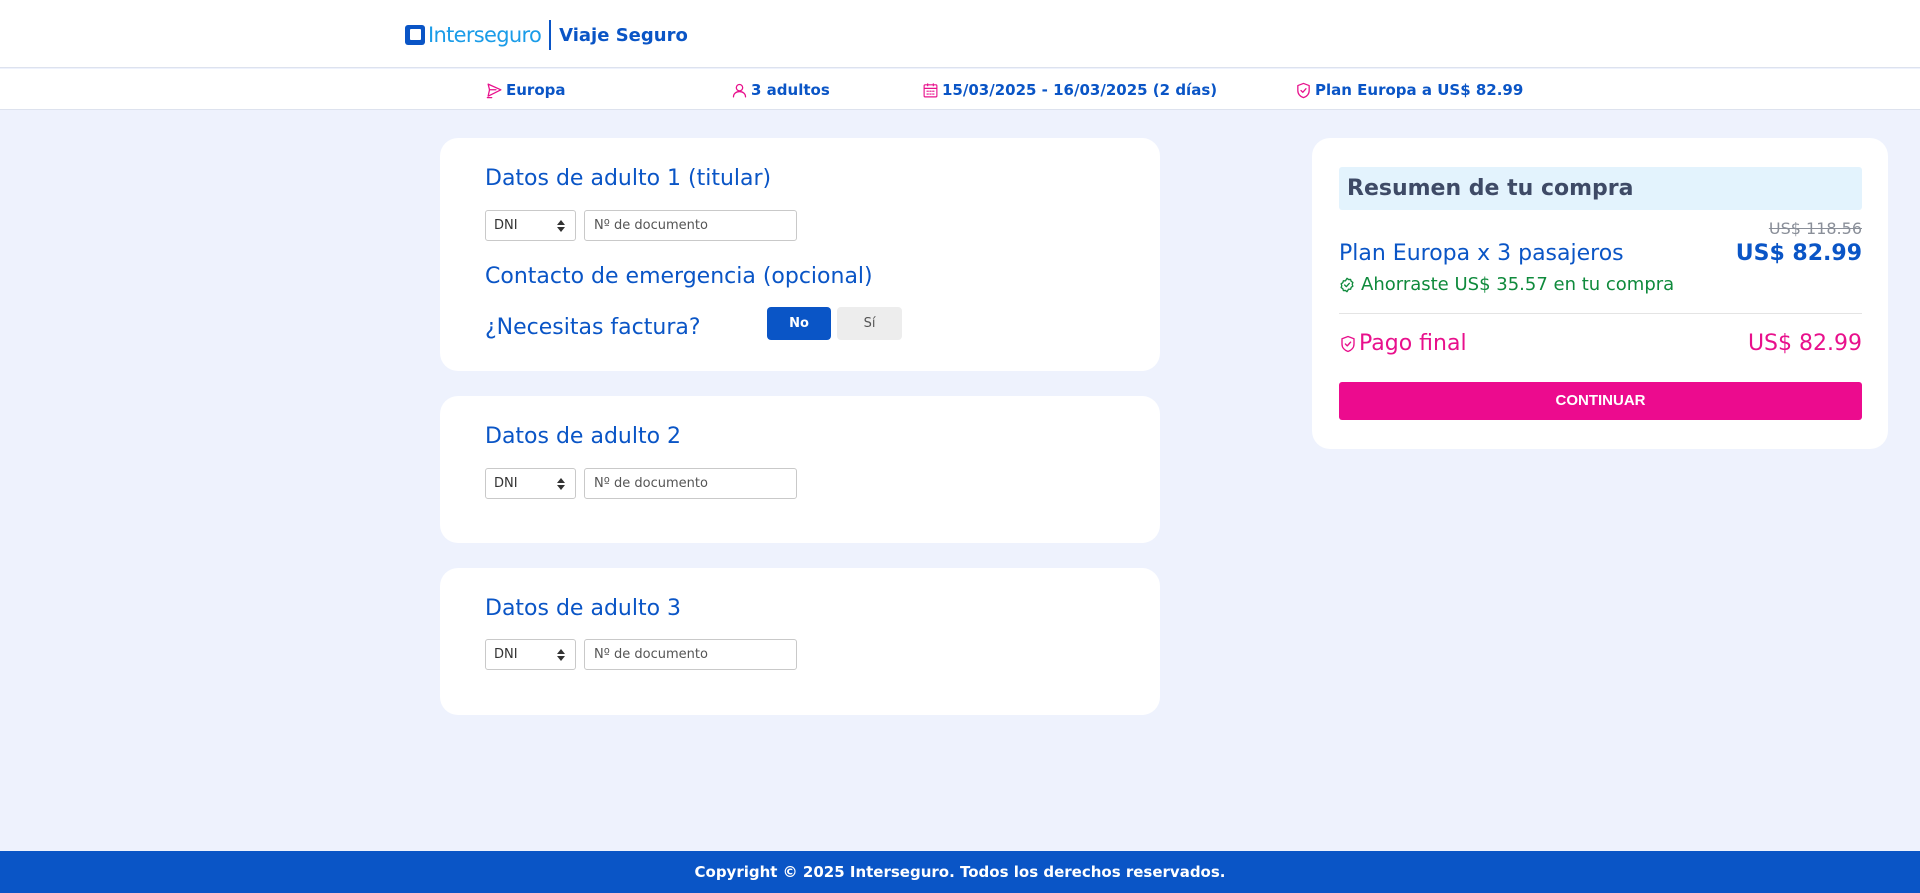 Image resolution: width=1920 pixels, height=893 pixels. I want to click on adult-1-doc-type-value: DNI, so click(506, 225).